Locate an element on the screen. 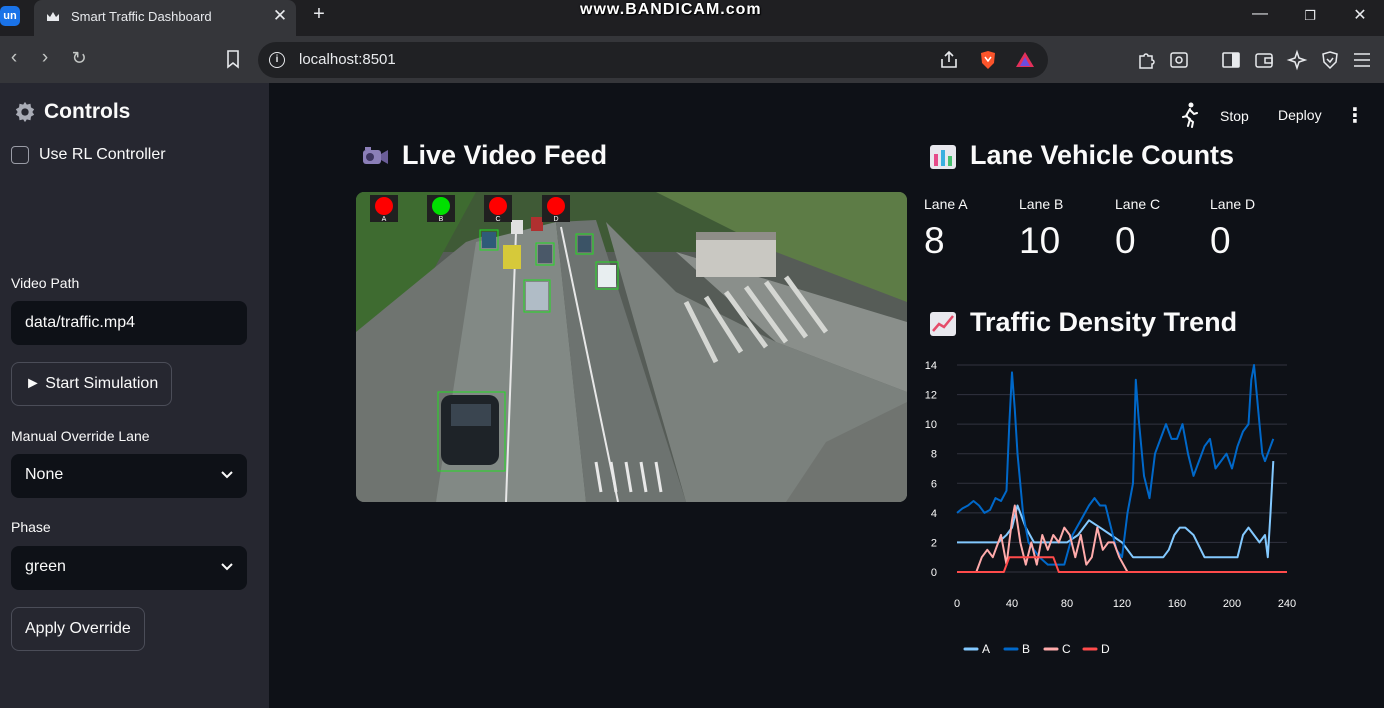 This screenshot has height=708, width=1384. browser-toolbar: ‹ › ↻ i localhost:8501 is located at coordinates (692, 59).